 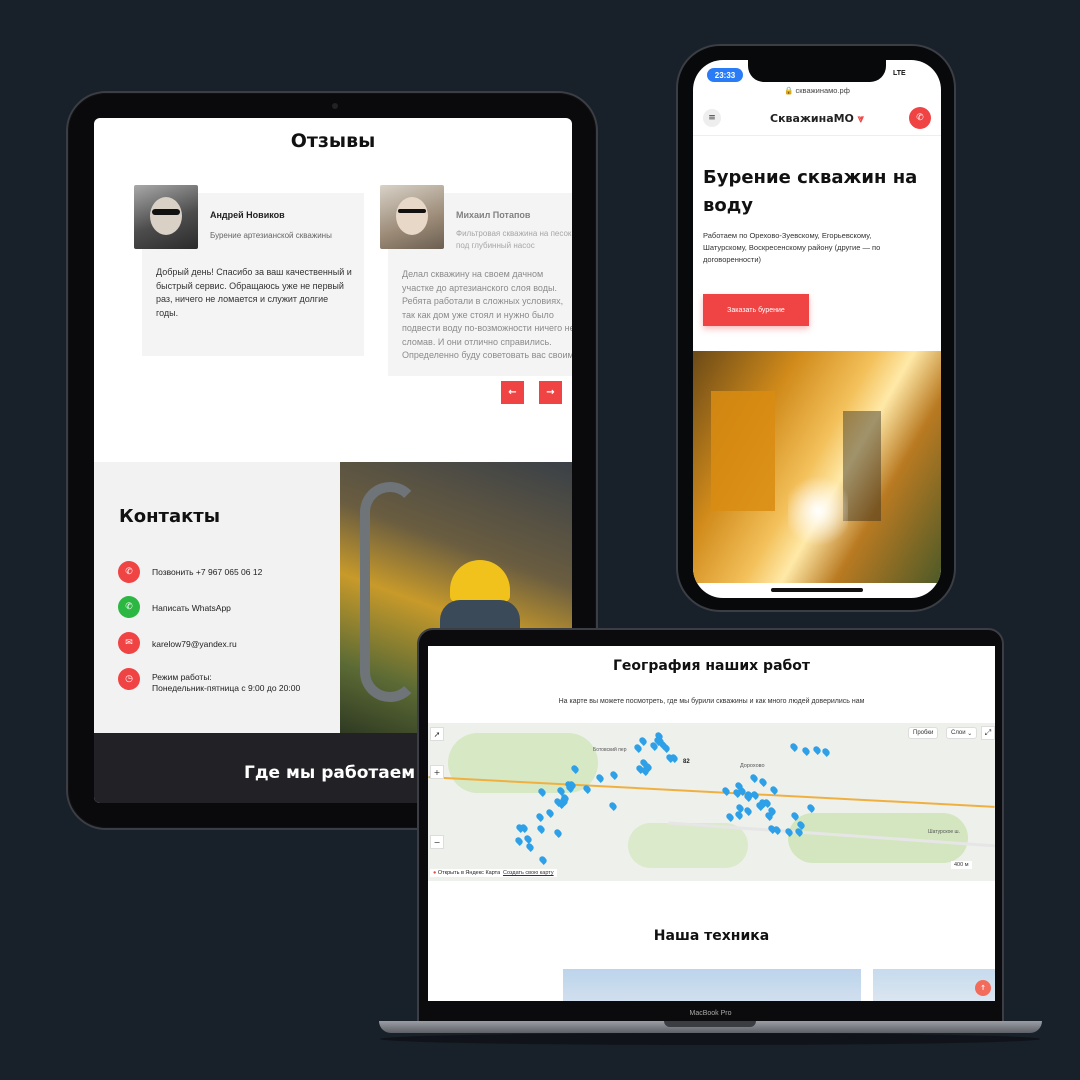 I want to click on map-locate-button: ➚, so click(x=437, y=734).